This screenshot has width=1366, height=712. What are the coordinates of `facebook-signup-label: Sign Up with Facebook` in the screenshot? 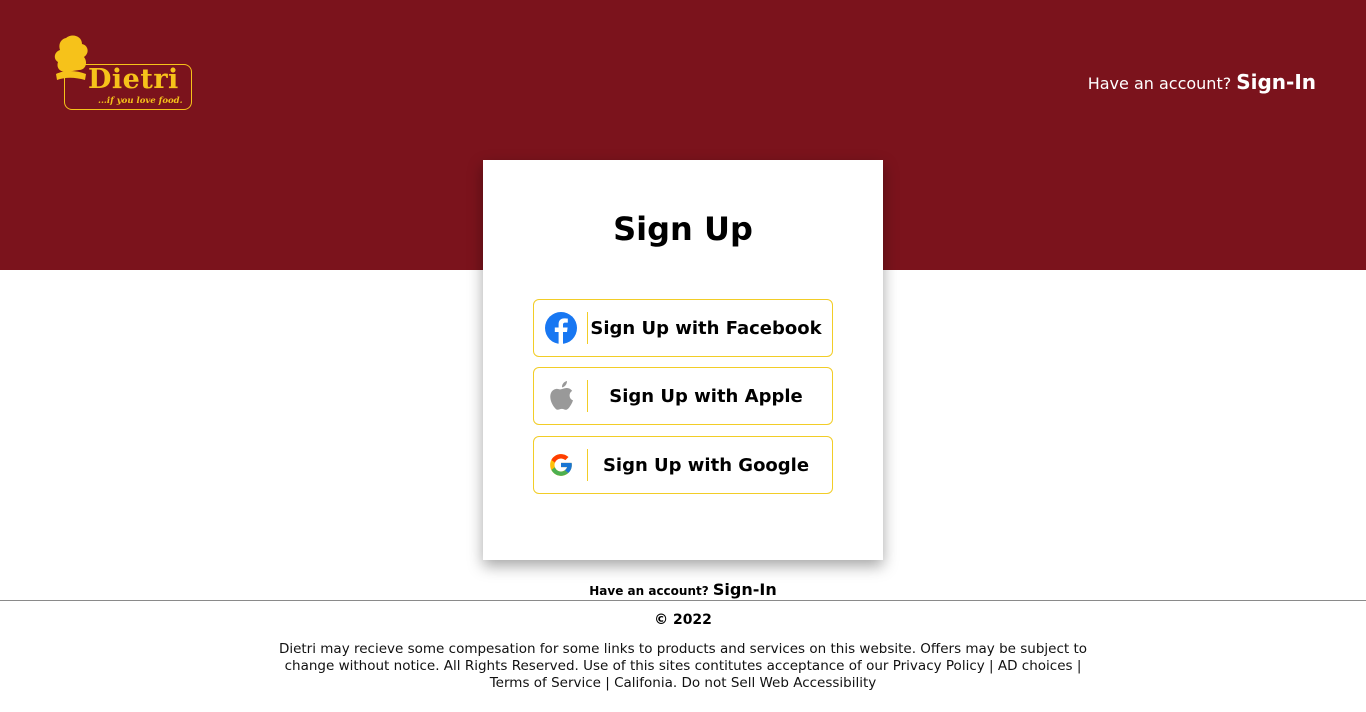 It's located at (706, 328).